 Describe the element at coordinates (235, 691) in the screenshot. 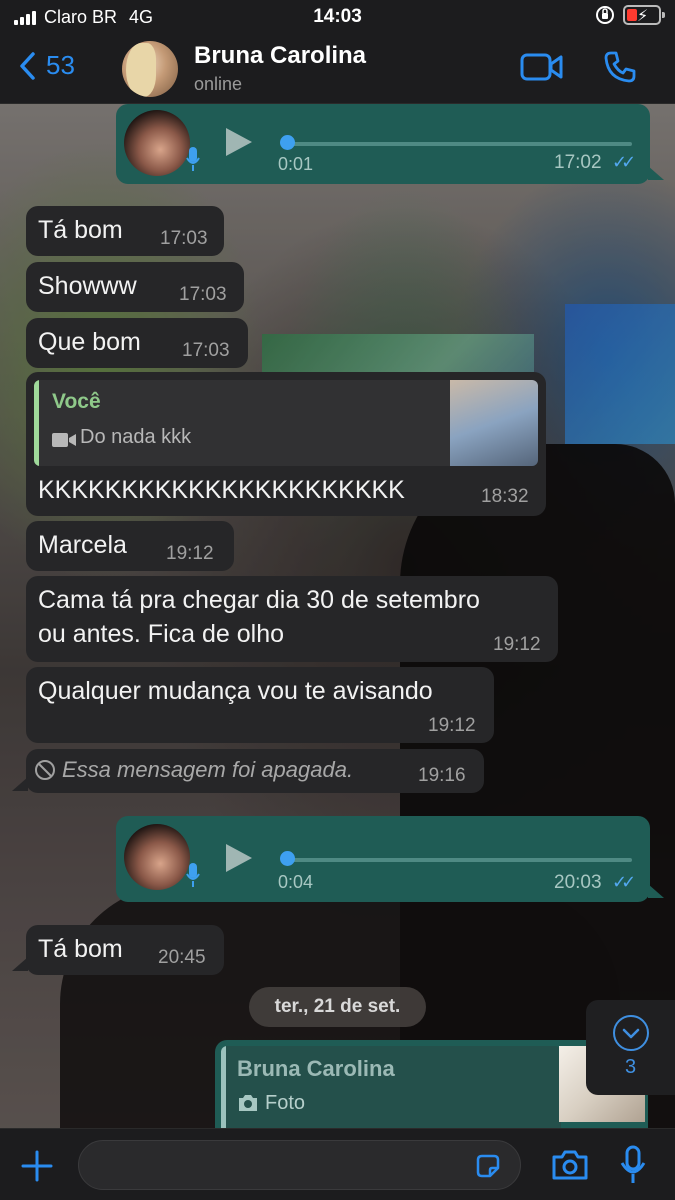

I see `message-text: Qualquer mudança vou te avisando` at that location.